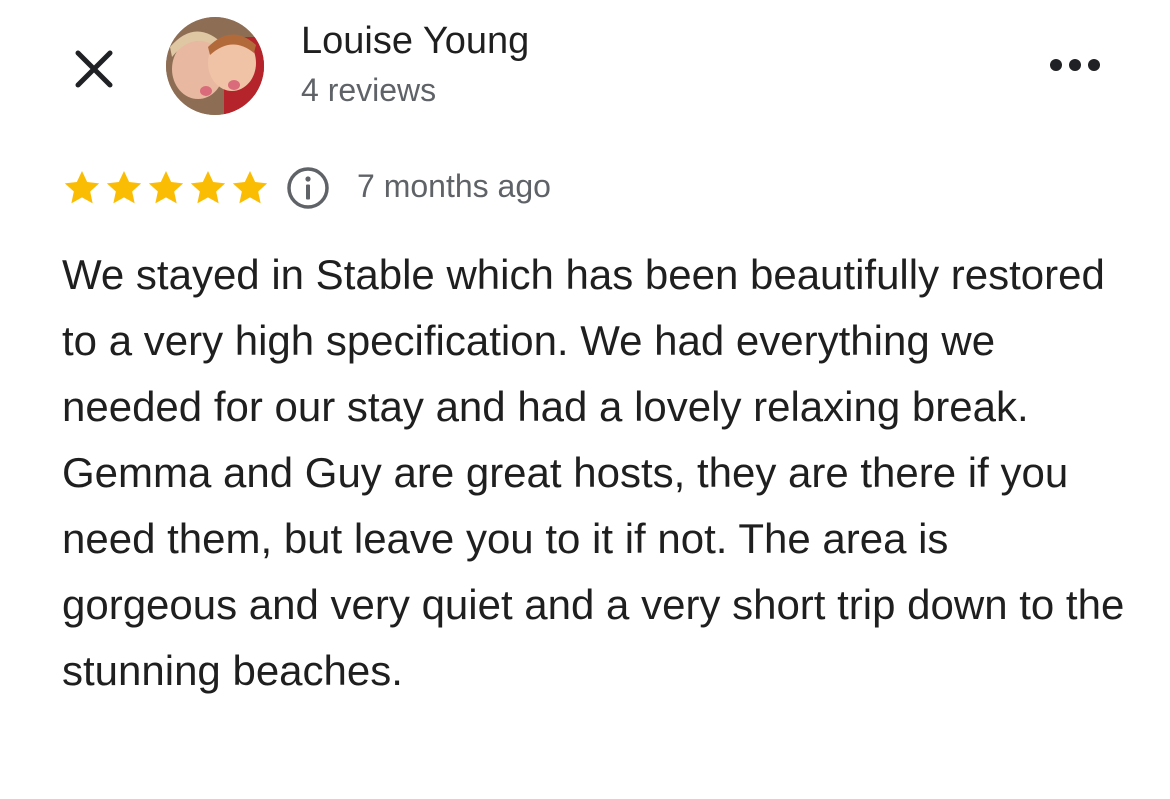  What do you see at coordinates (94, 69) in the screenshot?
I see `close-icon` at bounding box center [94, 69].